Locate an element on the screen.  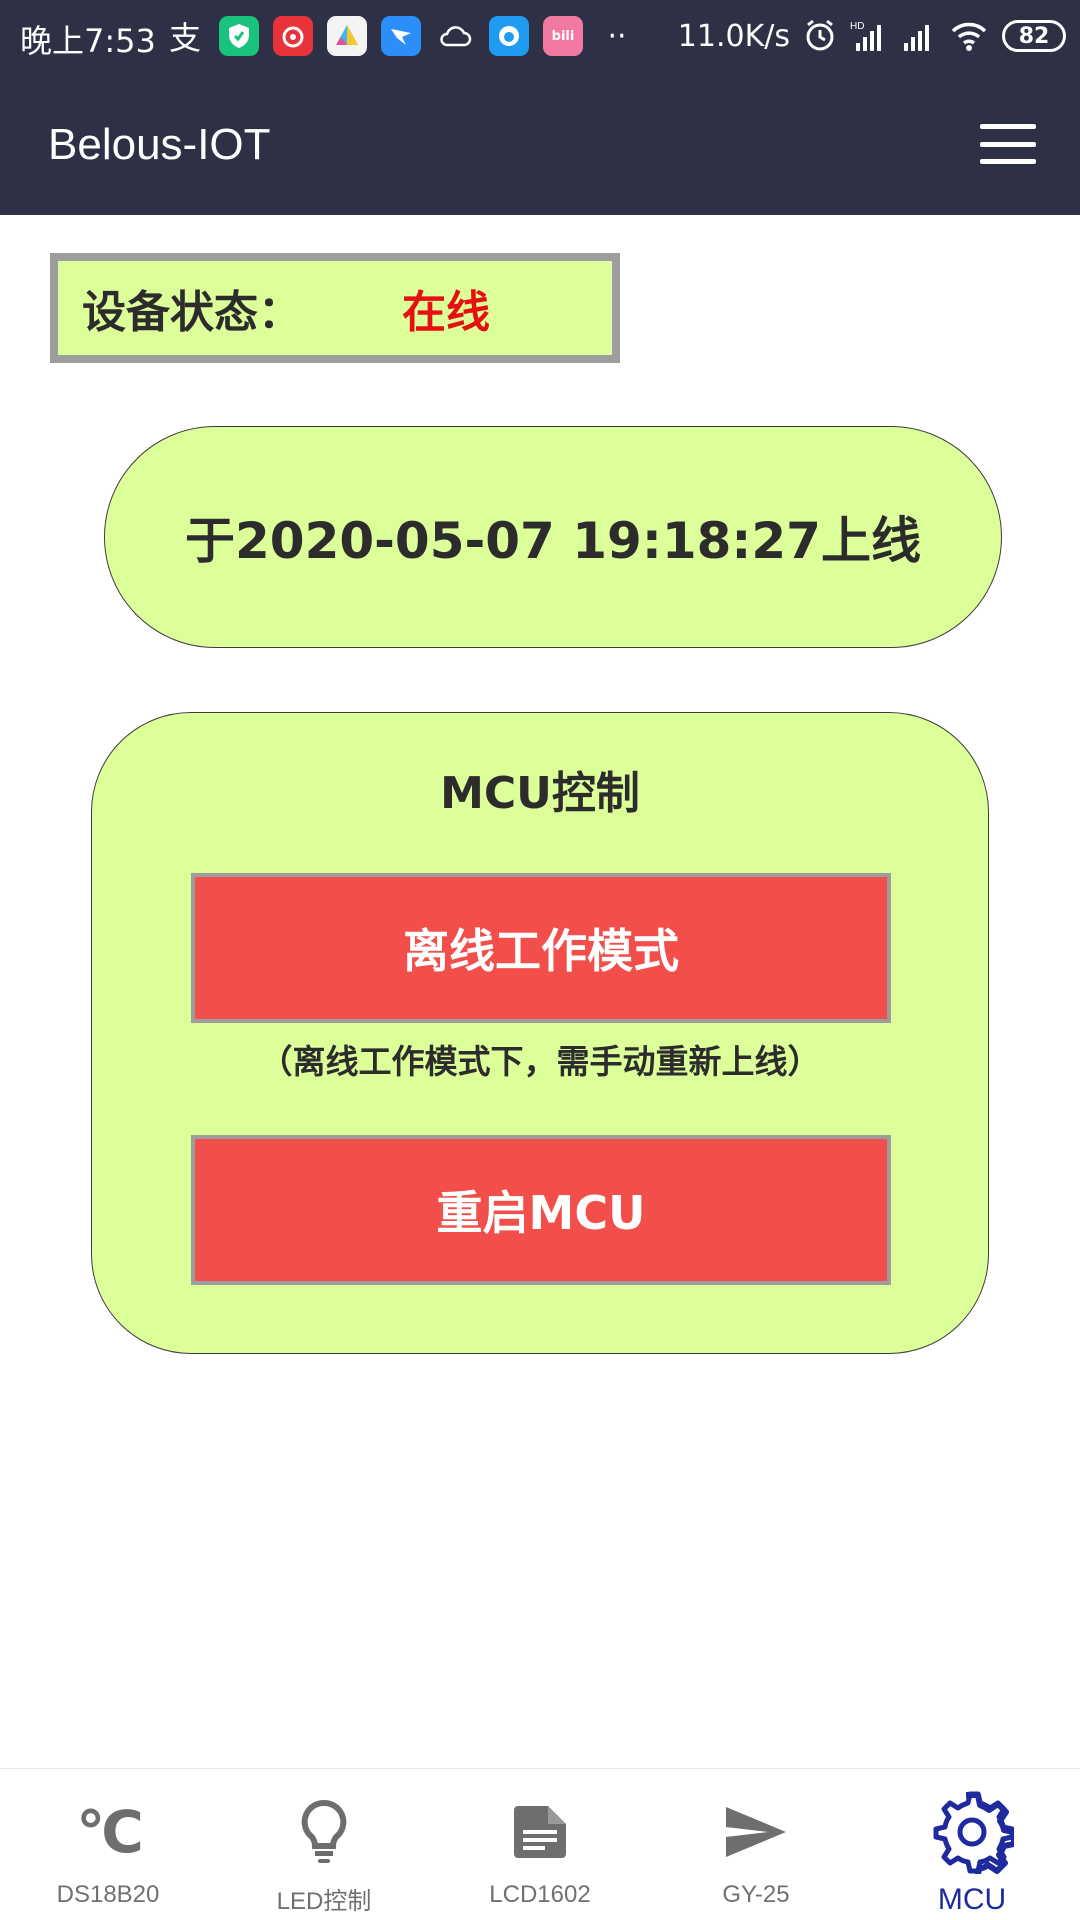
alipay-icon: 支 is located at coordinates (184, 38).